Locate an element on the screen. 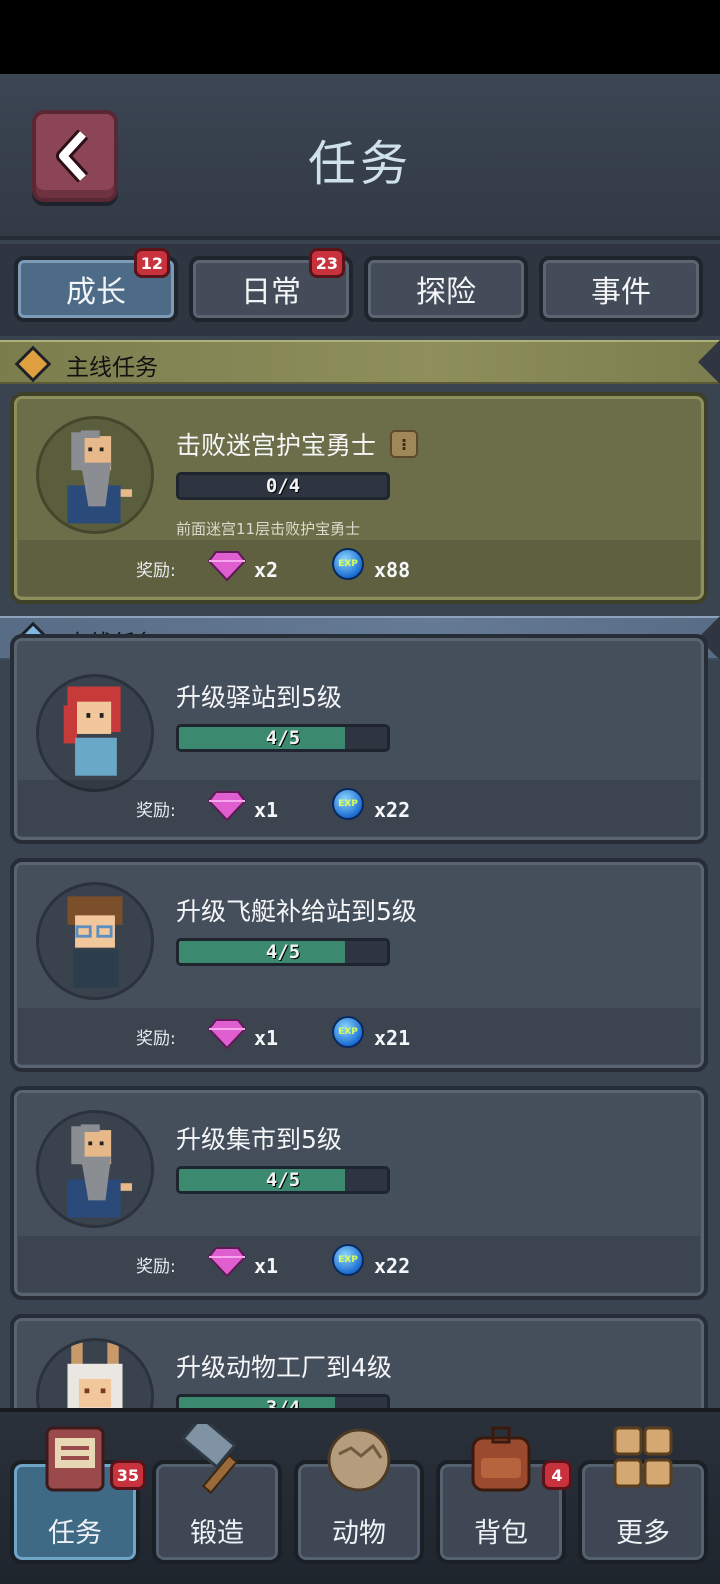 The width and height of the screenshot is (720, 1584). reward-row: 奖励: x2 EXP x88 is located at coordinates (359, 568).